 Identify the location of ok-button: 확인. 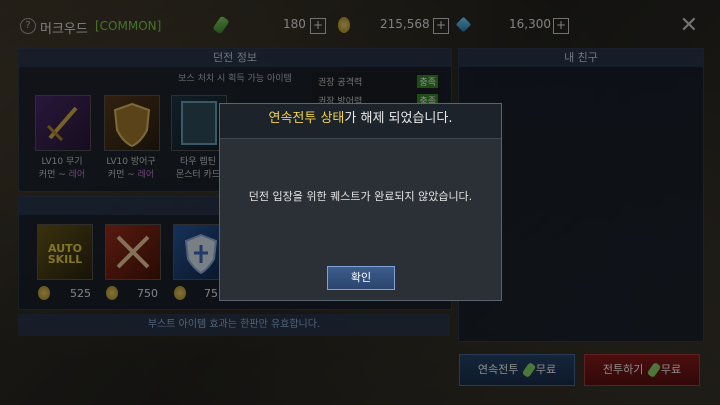
(361, 278).